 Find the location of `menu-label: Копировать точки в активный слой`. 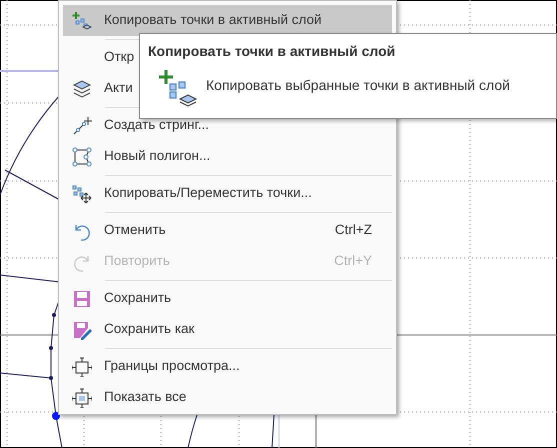

menu-label: Копировать точки в активный слой is located at coordinates (213, 20).